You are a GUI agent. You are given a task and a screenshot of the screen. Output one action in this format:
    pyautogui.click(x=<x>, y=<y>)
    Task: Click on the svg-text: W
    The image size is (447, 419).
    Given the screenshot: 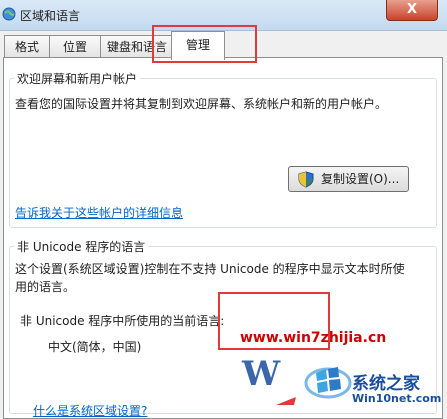 What is the action you would take?
    pyautogui.click(x=261, y=374)
    